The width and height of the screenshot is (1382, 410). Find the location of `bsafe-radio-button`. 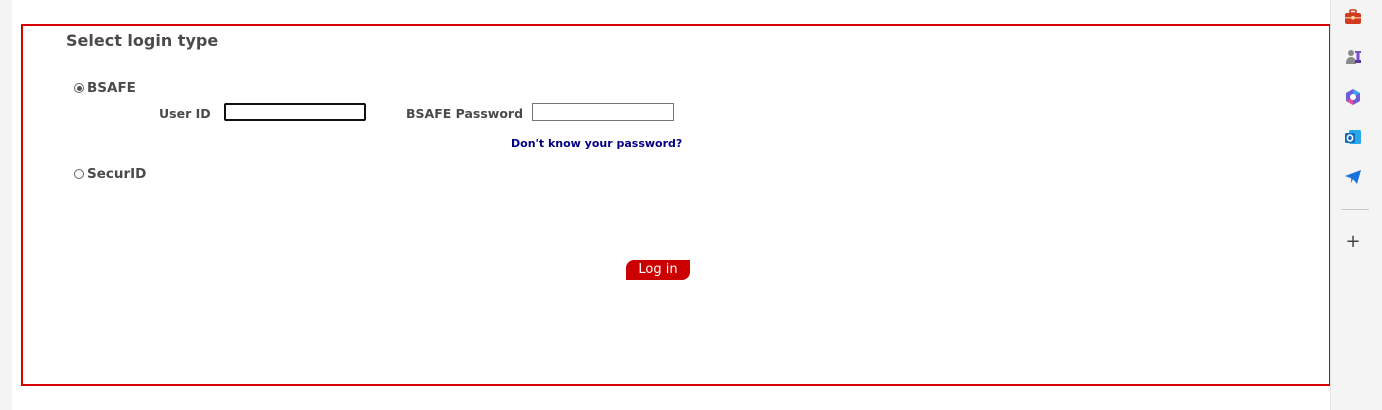

bsafe-radio-button is located at coordinates (79, 88).